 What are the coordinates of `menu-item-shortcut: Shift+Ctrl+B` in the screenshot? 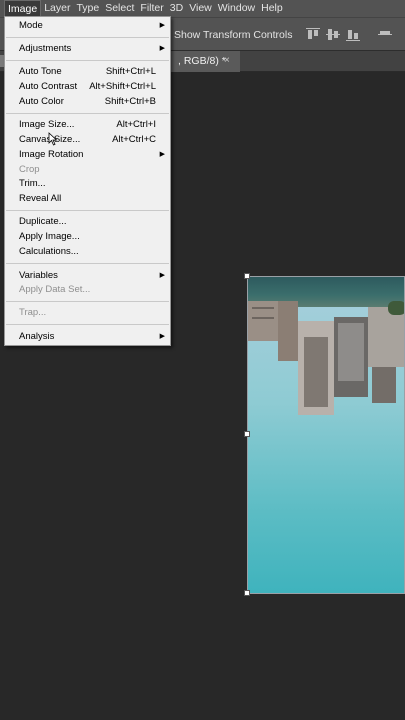 It's located at (130, 101).